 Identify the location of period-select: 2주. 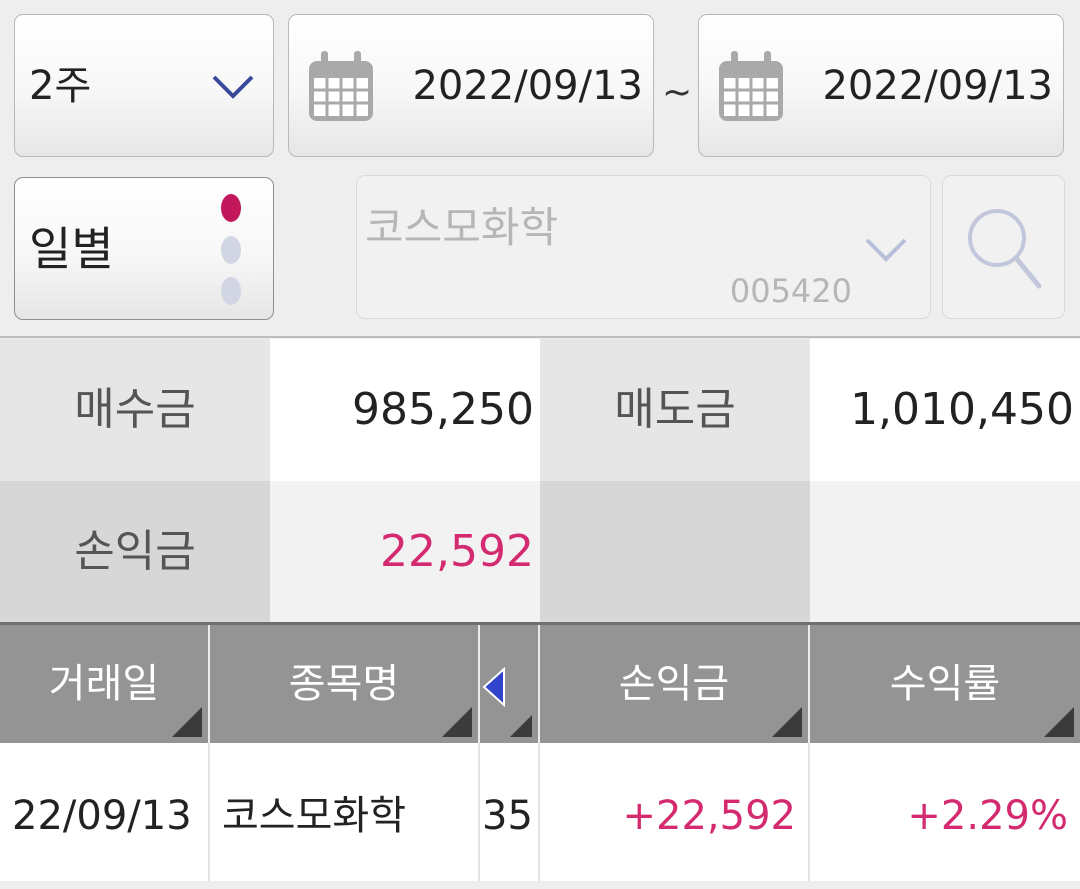
(144, 85).